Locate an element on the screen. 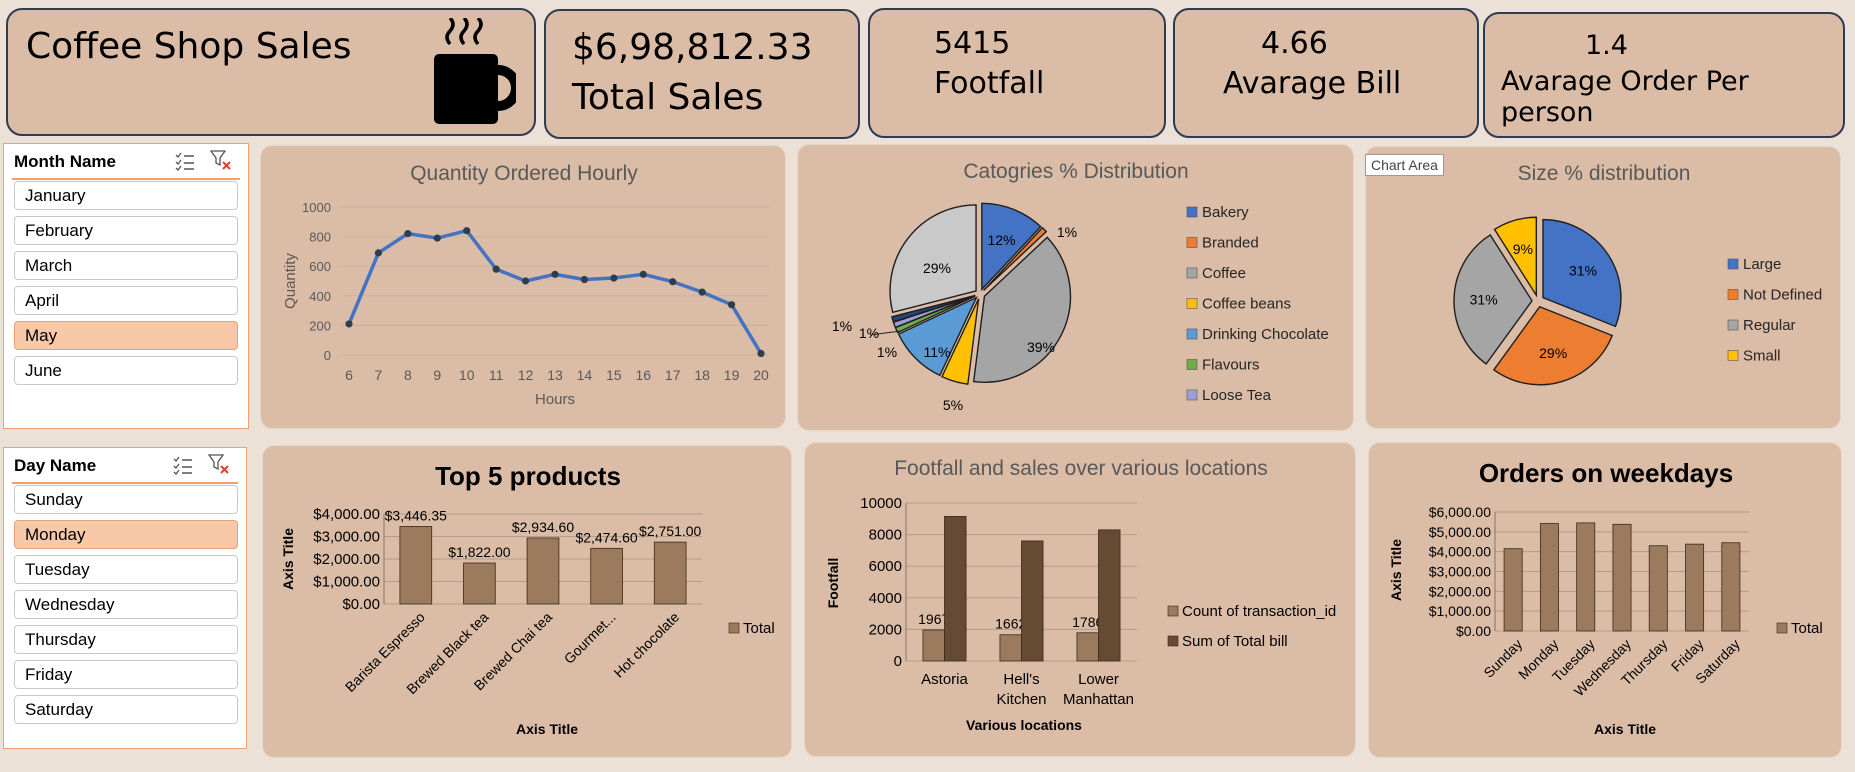 The width and height of the screenshot is (1855, 772). y-axis-title: Axis Title is located at coordinates (288, 559).